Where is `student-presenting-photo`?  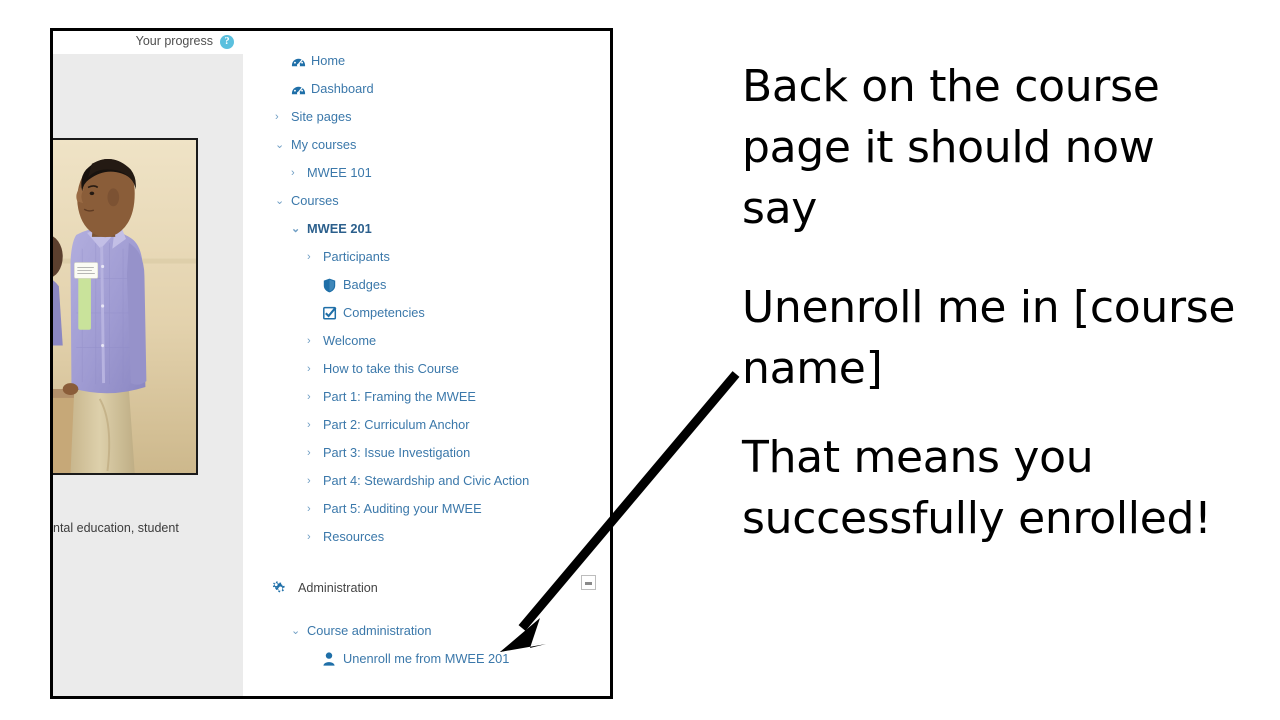
student-presenting-photo is located at coordinates (125, 306).